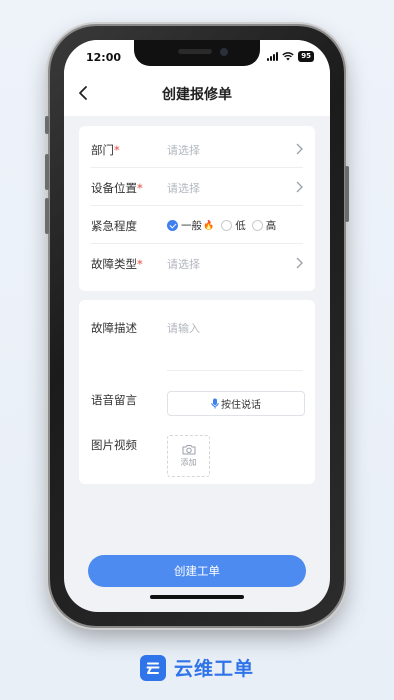  What do you see at coordinates (209, 225) in the screenshot?
I see `flame-icon: 🔥` at bounding box center [209, 225].